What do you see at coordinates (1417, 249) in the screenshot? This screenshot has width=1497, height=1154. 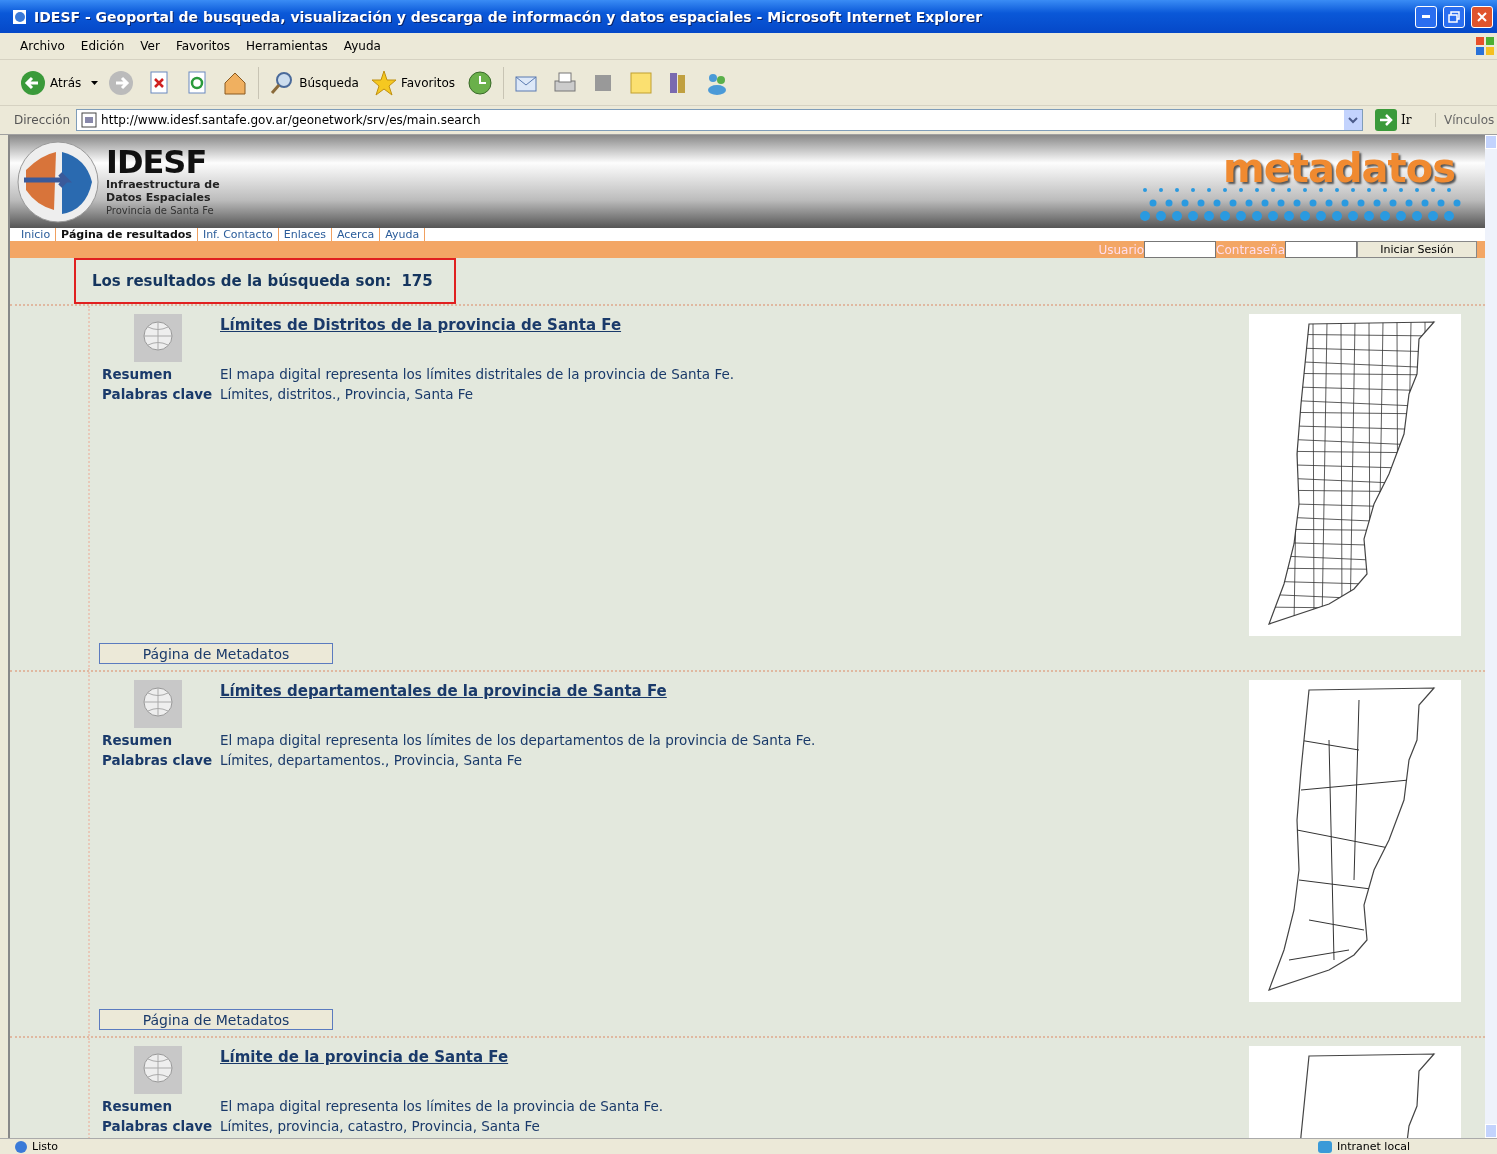 I see `login-button: Iniciar Sesión` at bounding box center [1417, 249].